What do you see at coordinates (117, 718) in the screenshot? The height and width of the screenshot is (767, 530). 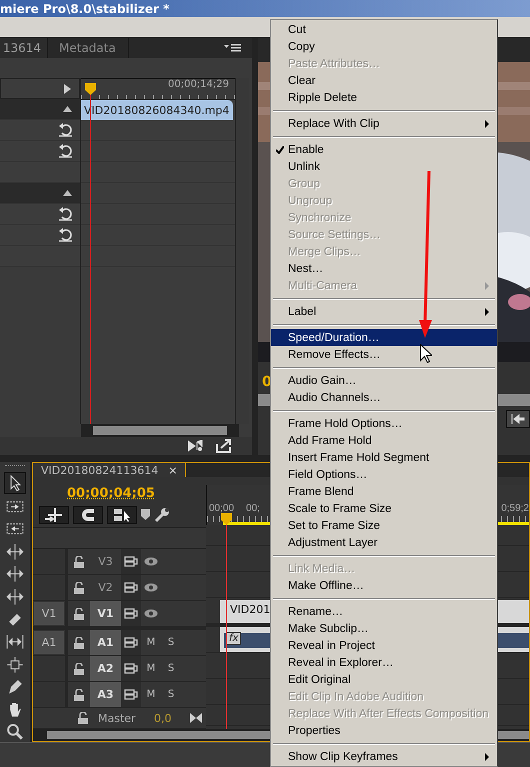 I see `master-track-name: Master` at bounding box center [117, 718].